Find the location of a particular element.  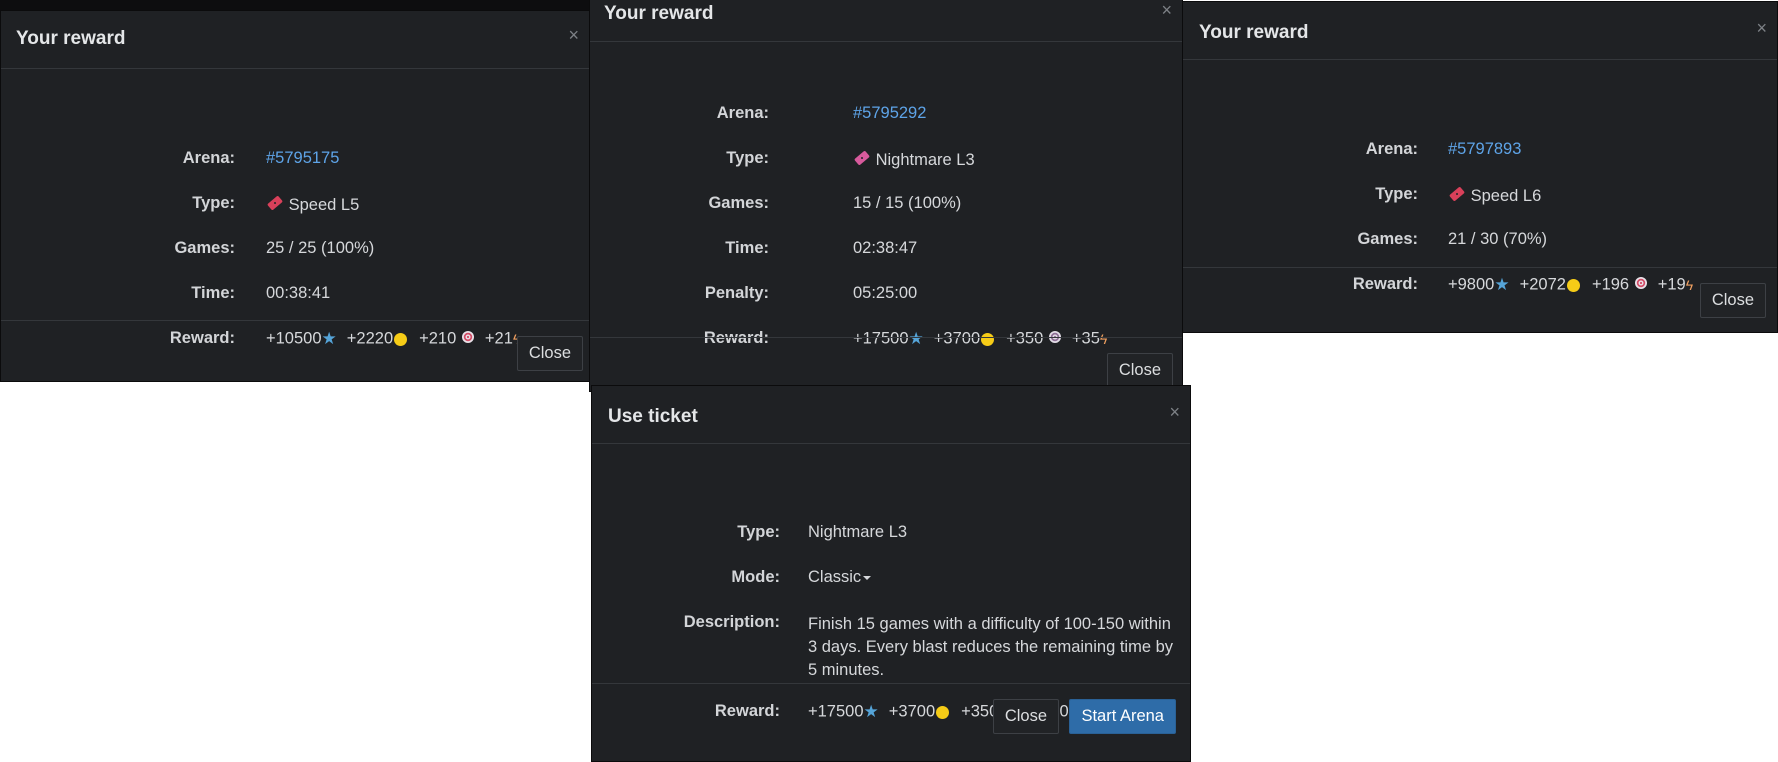

description-label: Description: is located at coordinates (731, 622).